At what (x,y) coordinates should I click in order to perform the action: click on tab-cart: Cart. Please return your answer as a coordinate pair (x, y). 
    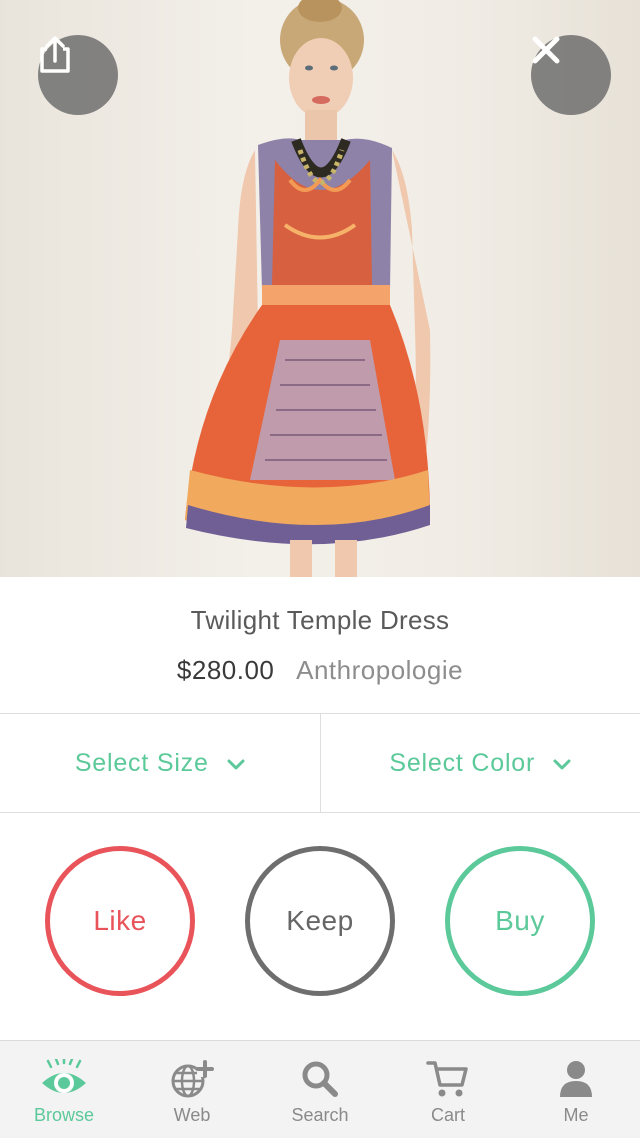
    Looking at the image, I should click on (448, 1089).